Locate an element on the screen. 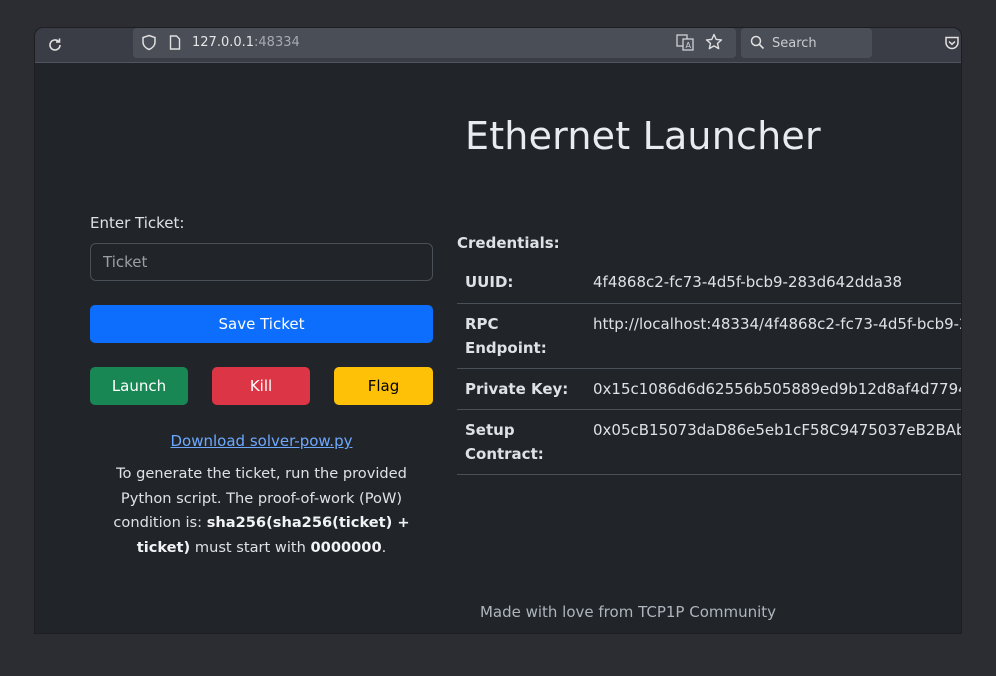  save-ticket-button: Save Ticket is located at coordinates (261, 324).